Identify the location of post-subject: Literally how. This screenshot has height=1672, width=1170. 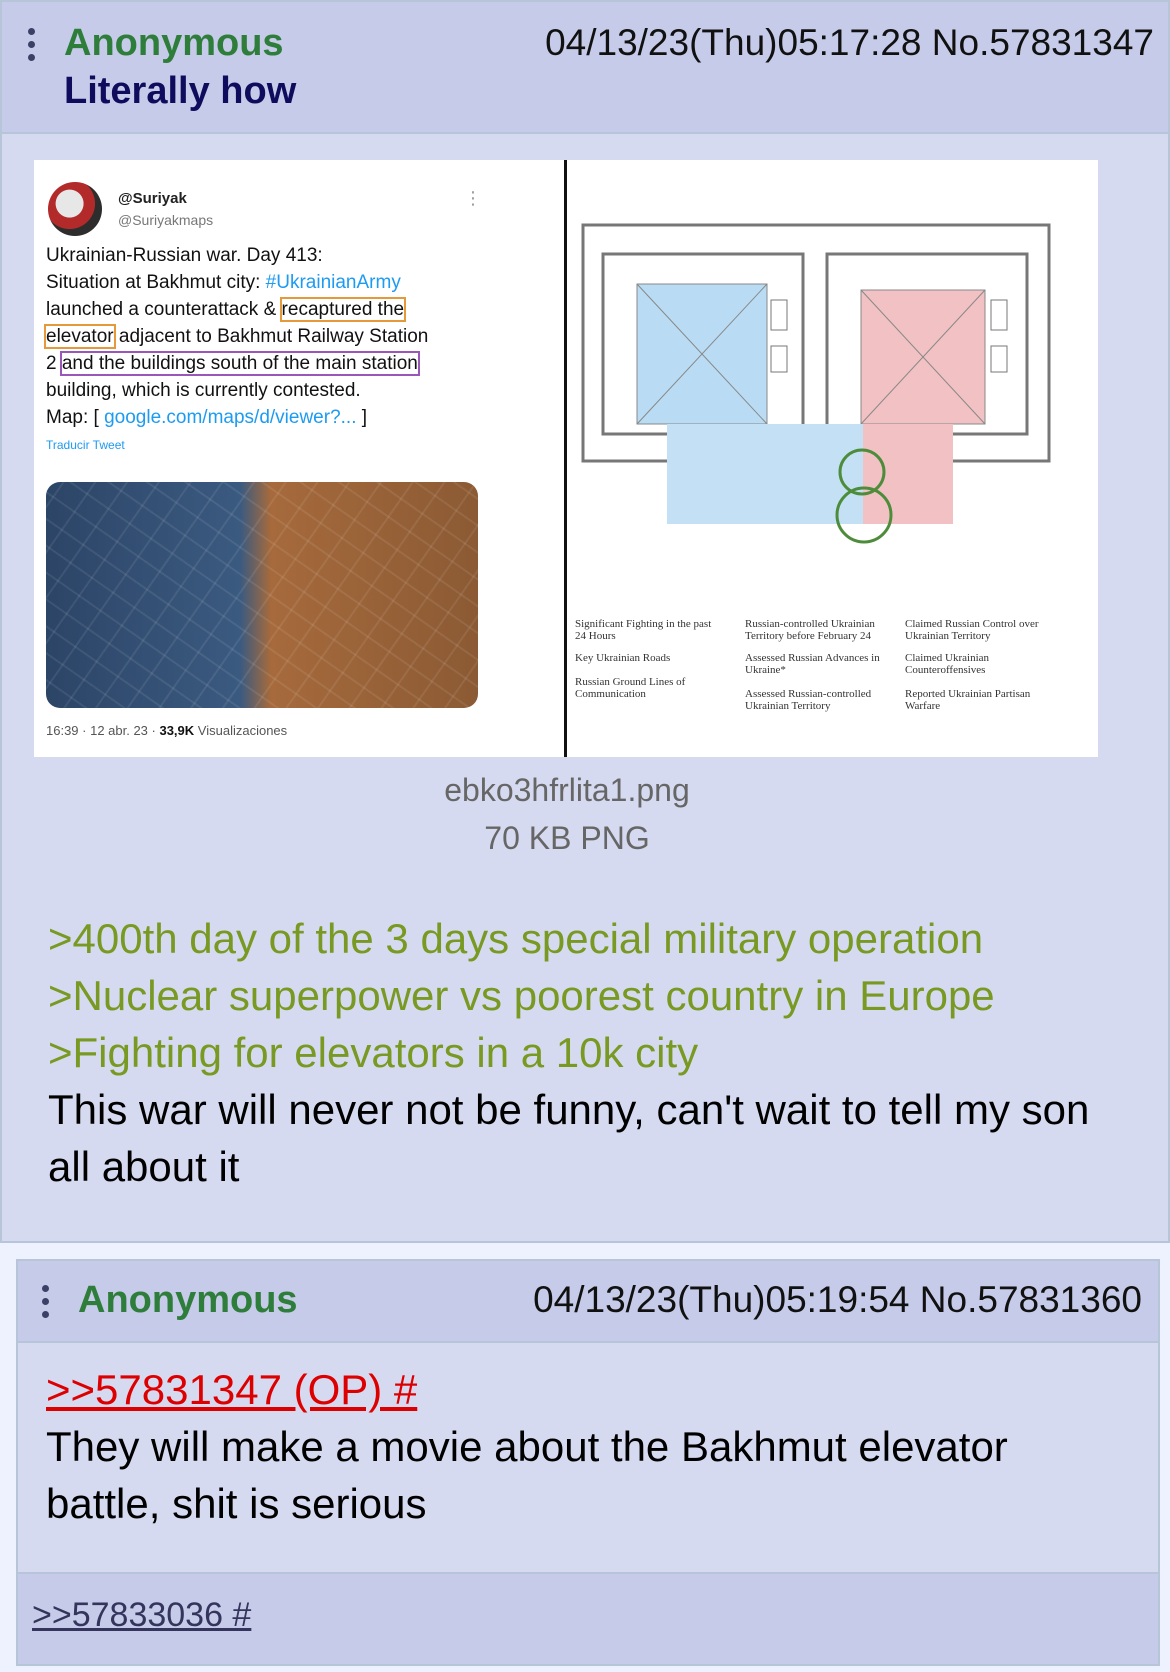
(180, 91).